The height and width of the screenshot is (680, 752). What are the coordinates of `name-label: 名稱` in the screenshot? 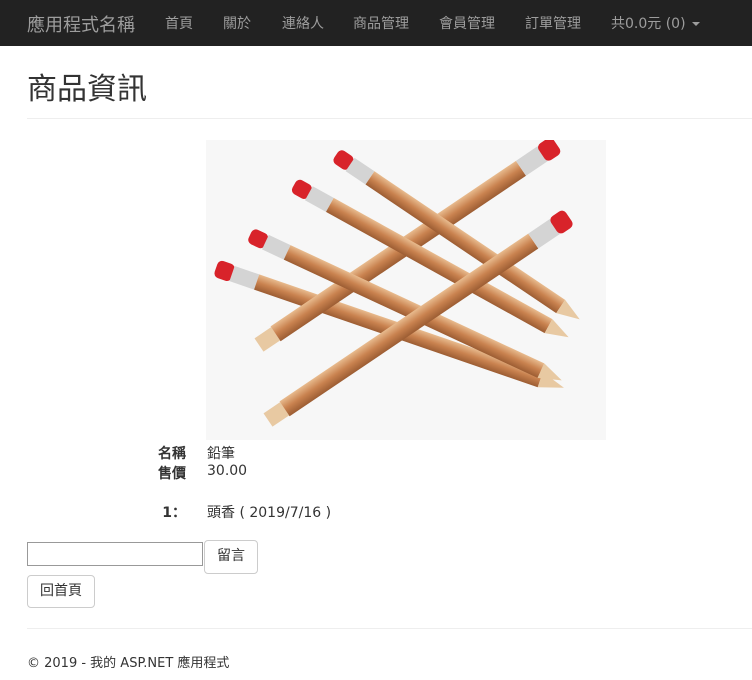 It's located at (172, 454).